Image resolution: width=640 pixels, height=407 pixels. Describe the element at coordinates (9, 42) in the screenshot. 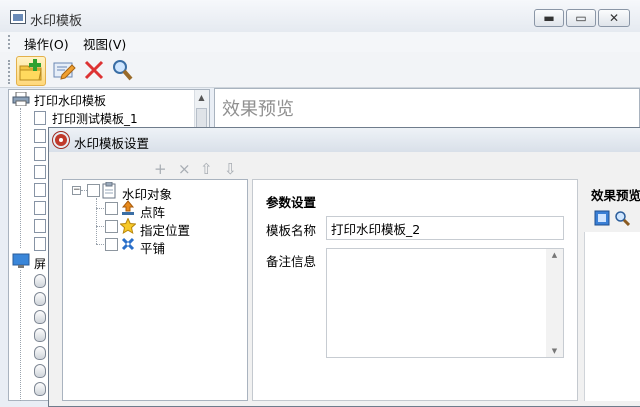

I see `menu-grip` at that location.